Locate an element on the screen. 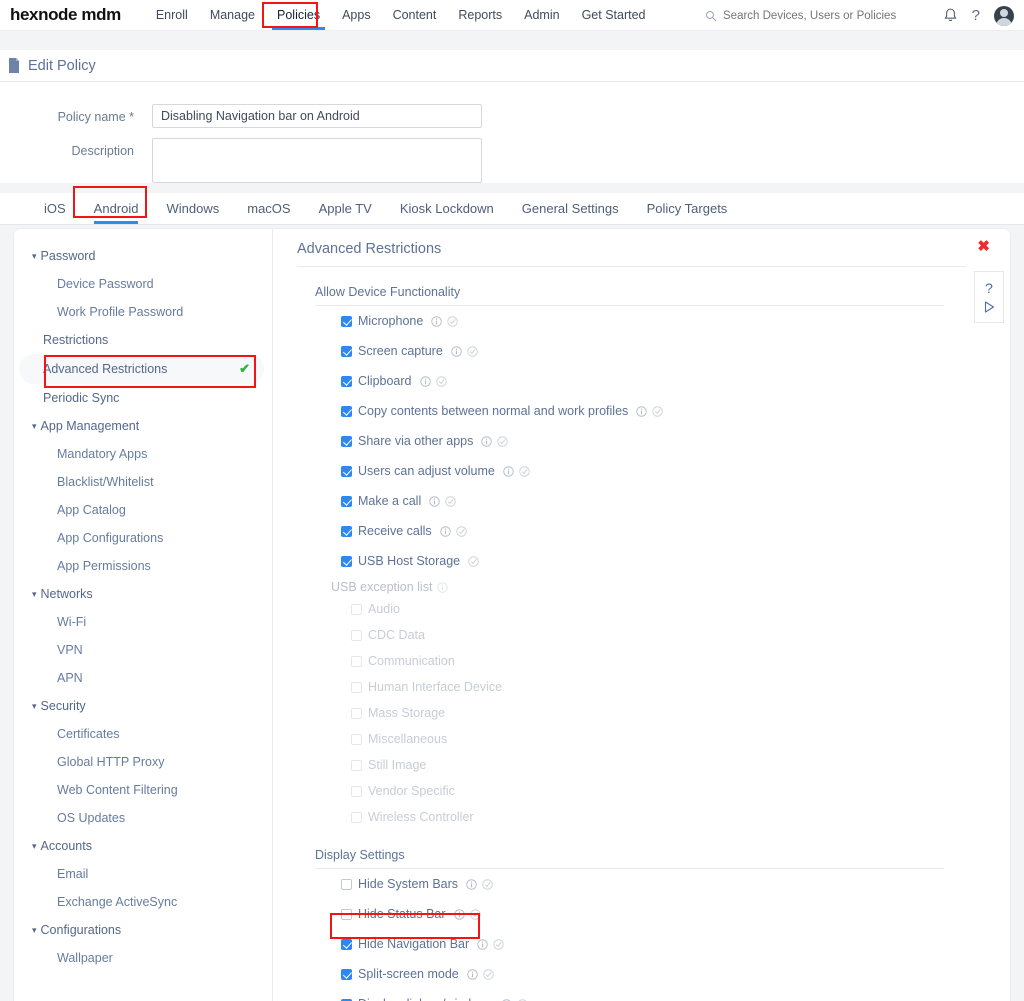 The height and width of the screenshot is (1001, 1024). checkbox-users-can-adjust-volume is located at coordinates (346, 471).